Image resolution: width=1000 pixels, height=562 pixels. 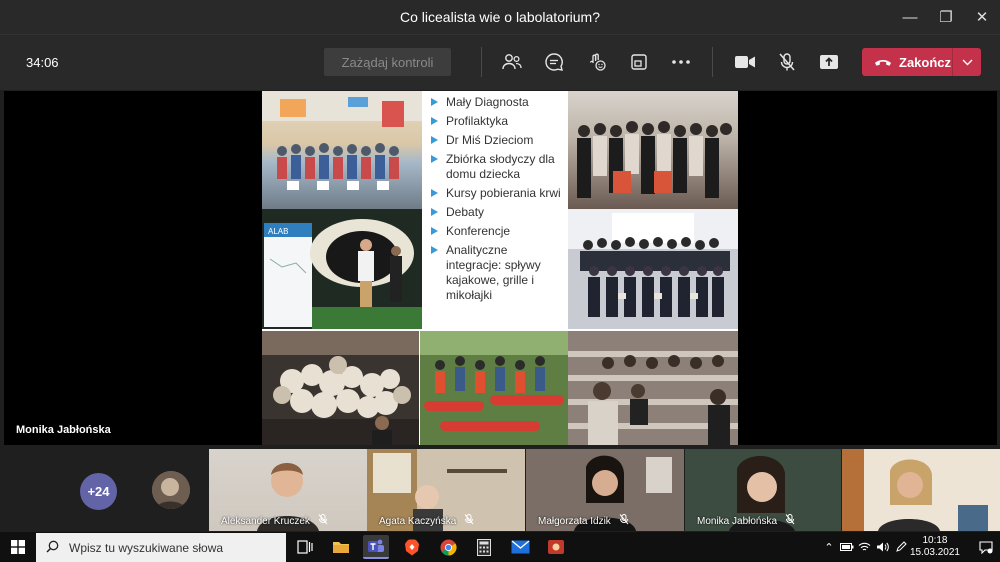 I want to click on slide-photo-kayaks, so click(x=494, y=388).